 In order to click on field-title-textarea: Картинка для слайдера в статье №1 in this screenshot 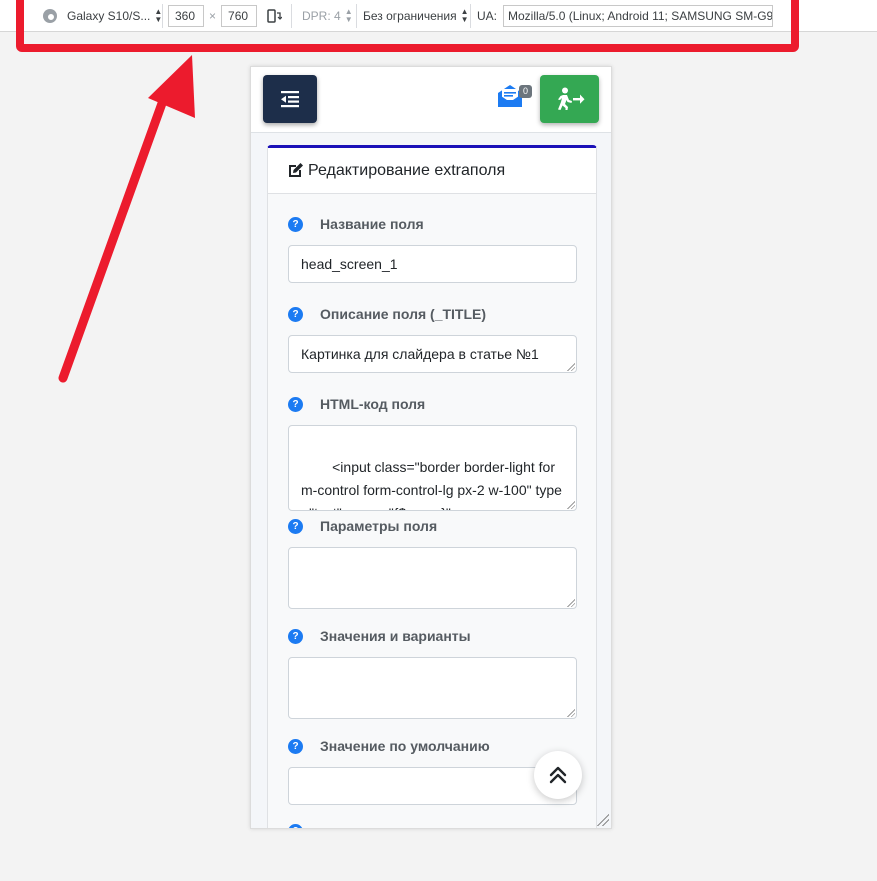, I will do `click(432, 354)`.